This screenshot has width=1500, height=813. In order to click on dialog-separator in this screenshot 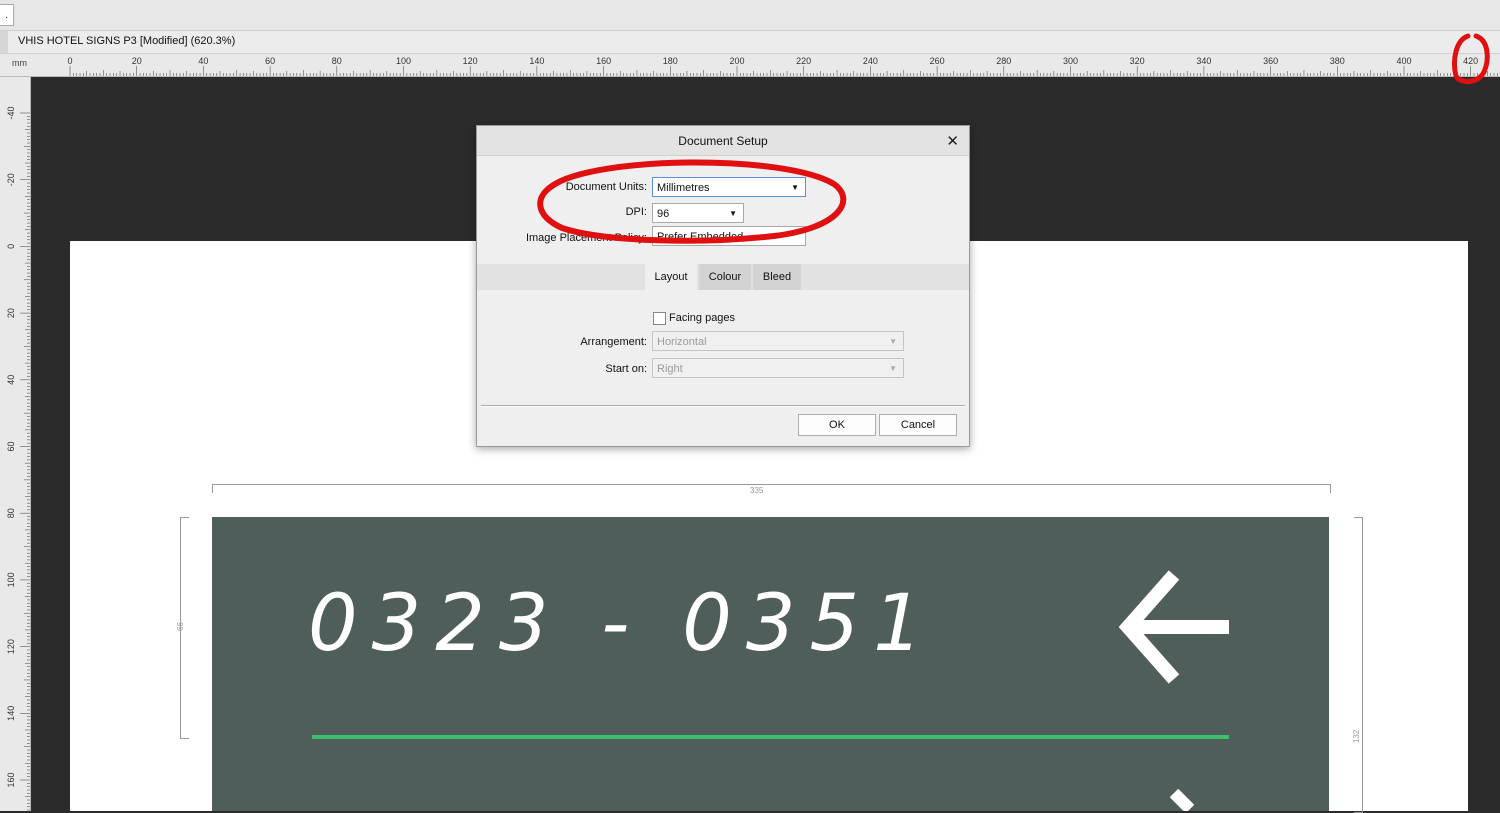, I will do `click(723, 406)`.